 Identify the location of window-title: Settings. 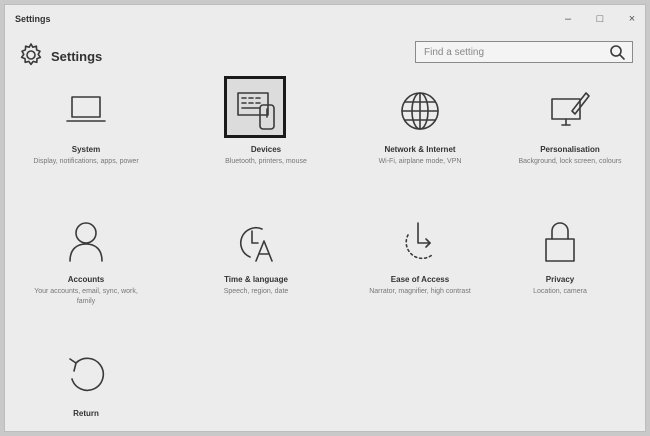
(33, 19).